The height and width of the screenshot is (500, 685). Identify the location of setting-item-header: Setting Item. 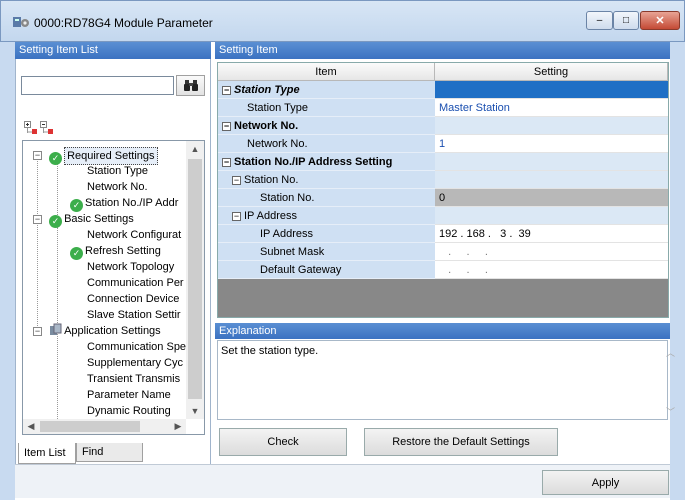
(442, 50).